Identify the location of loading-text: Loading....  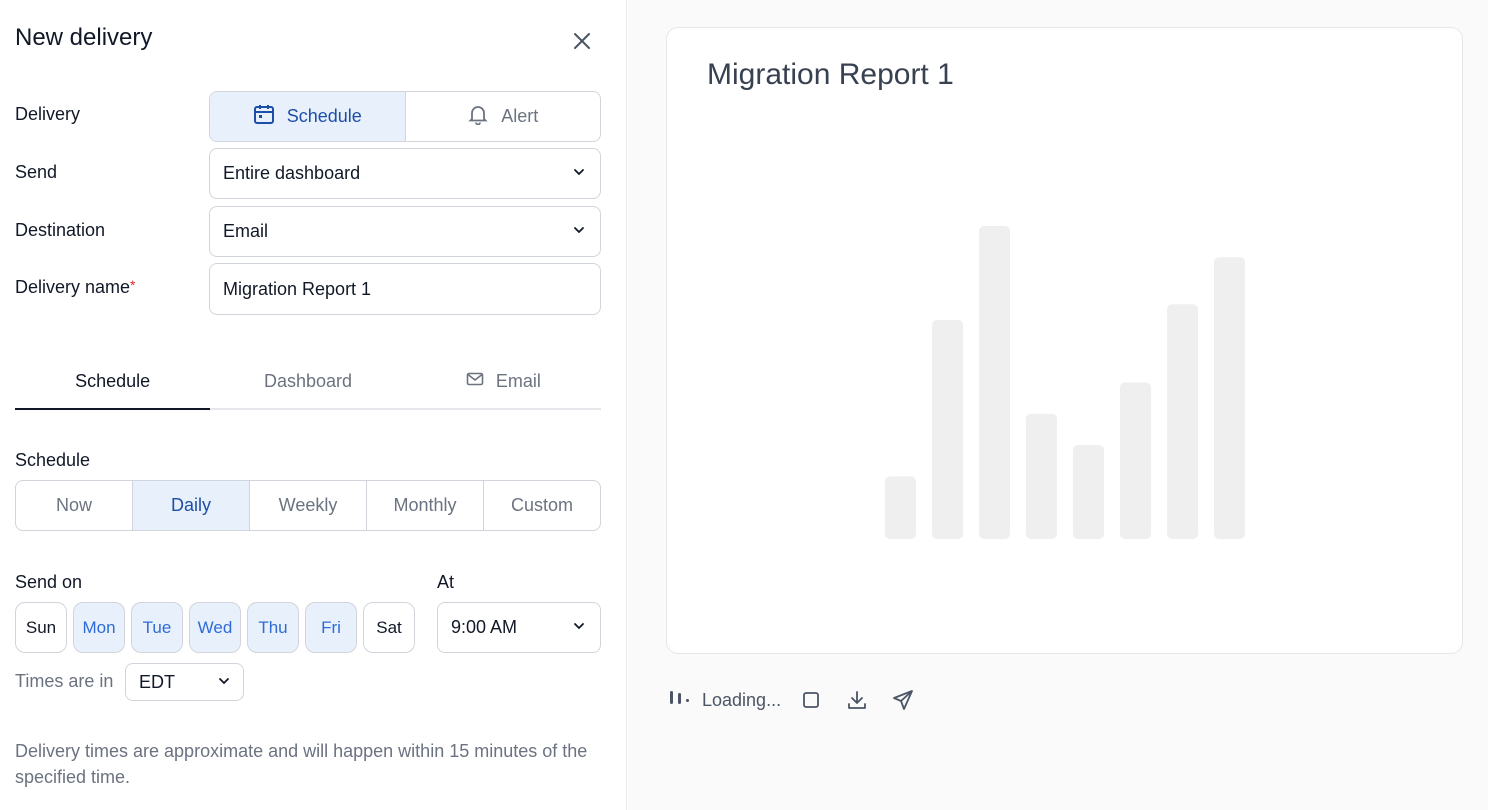
(742, 699).